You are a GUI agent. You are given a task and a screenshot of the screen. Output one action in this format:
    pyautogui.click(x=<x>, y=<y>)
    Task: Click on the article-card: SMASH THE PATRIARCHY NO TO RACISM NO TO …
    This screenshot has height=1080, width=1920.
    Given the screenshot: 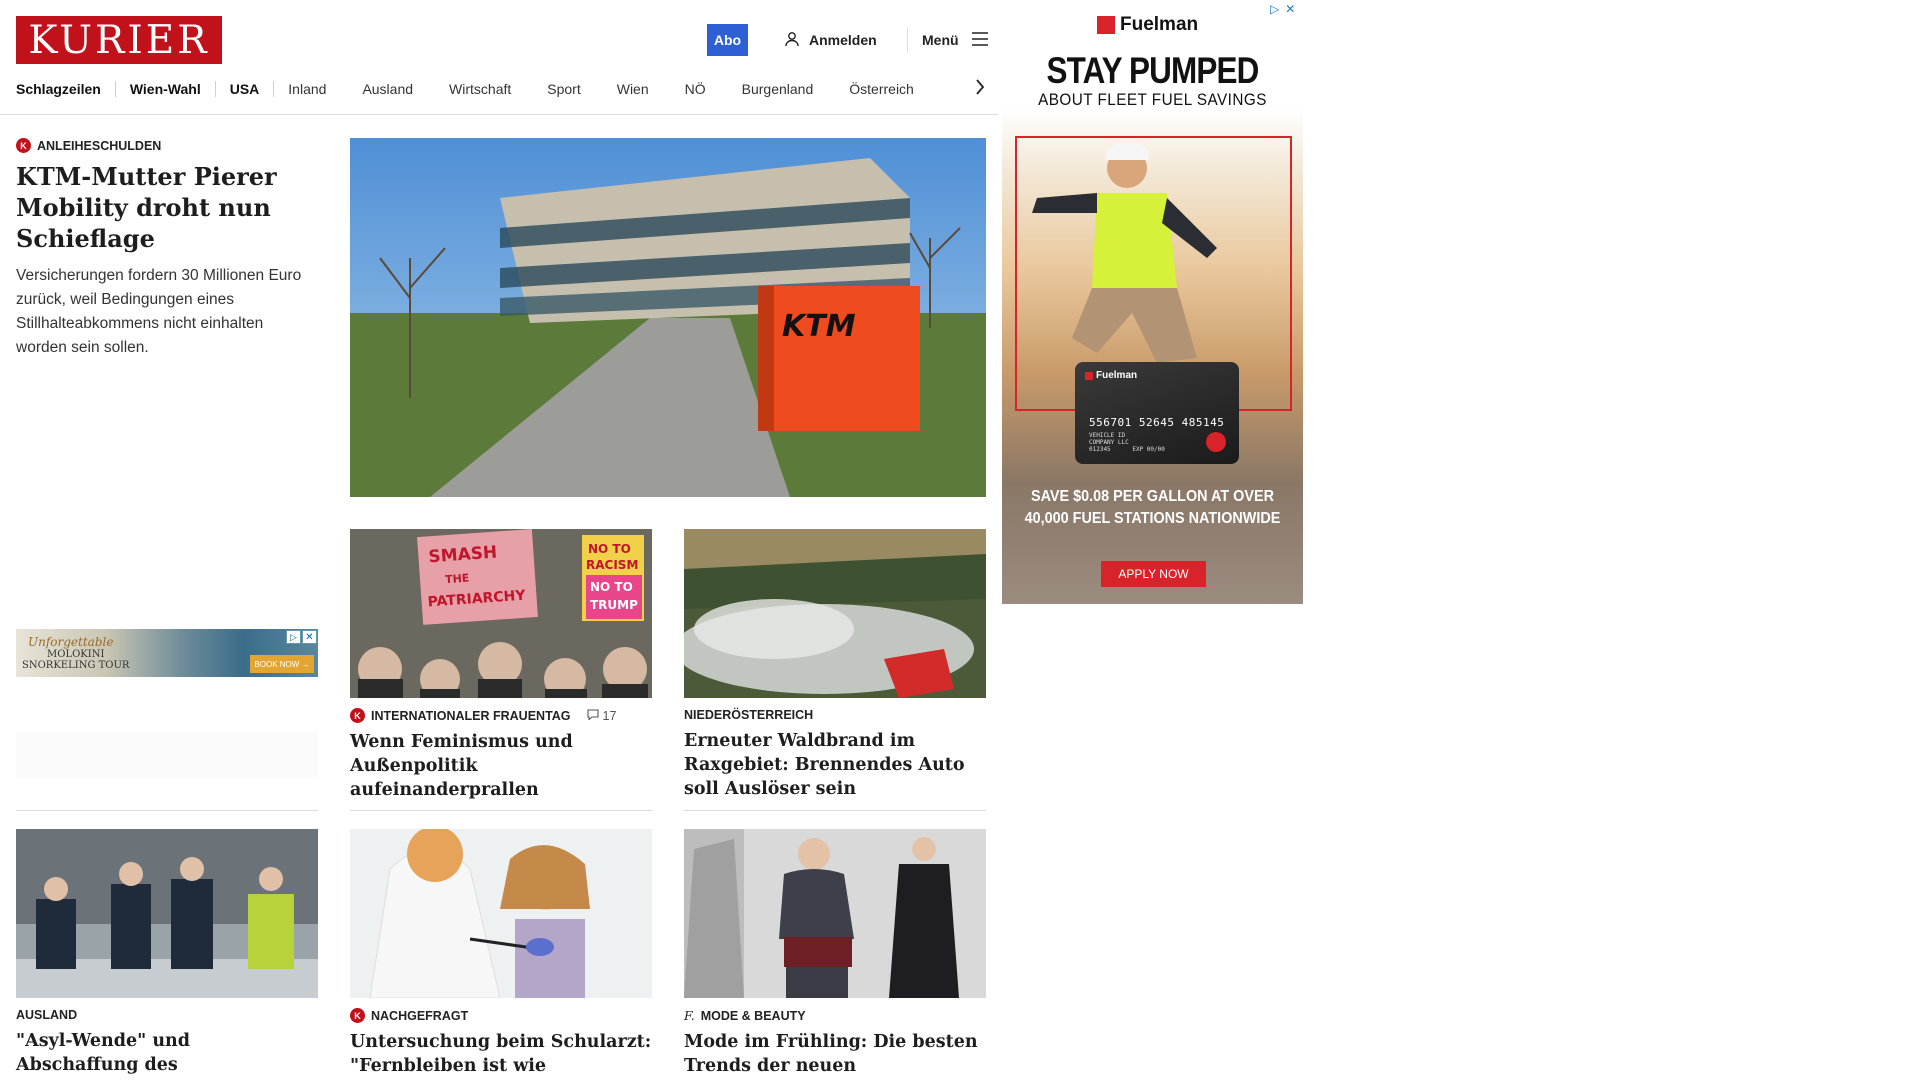 What is the action you would take?
    pyautogui.click(x=501, y=665)
    